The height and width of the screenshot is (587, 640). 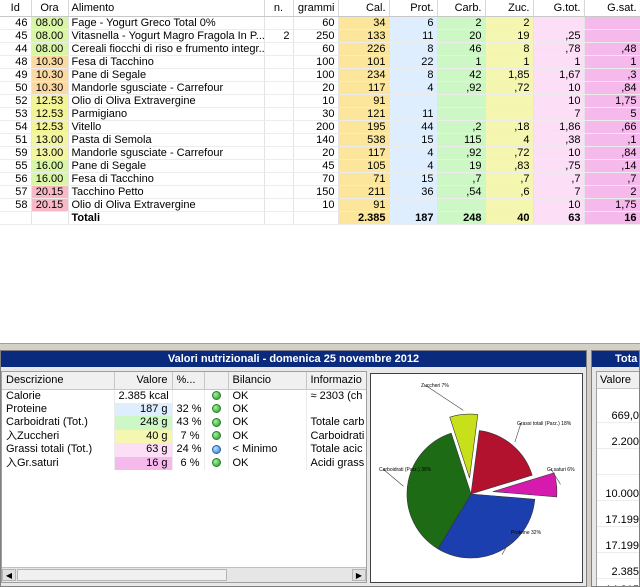 What do you see at coordinates (559, 8) in the screenshot?
I see `col-gtot: G.tot.` at bounding box center [559, 8].